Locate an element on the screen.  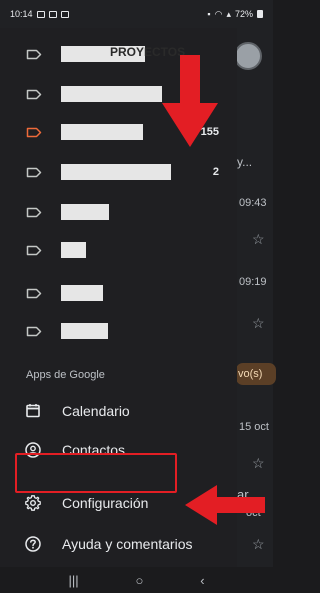
calendar-icon is located at coordinates (33, 411).